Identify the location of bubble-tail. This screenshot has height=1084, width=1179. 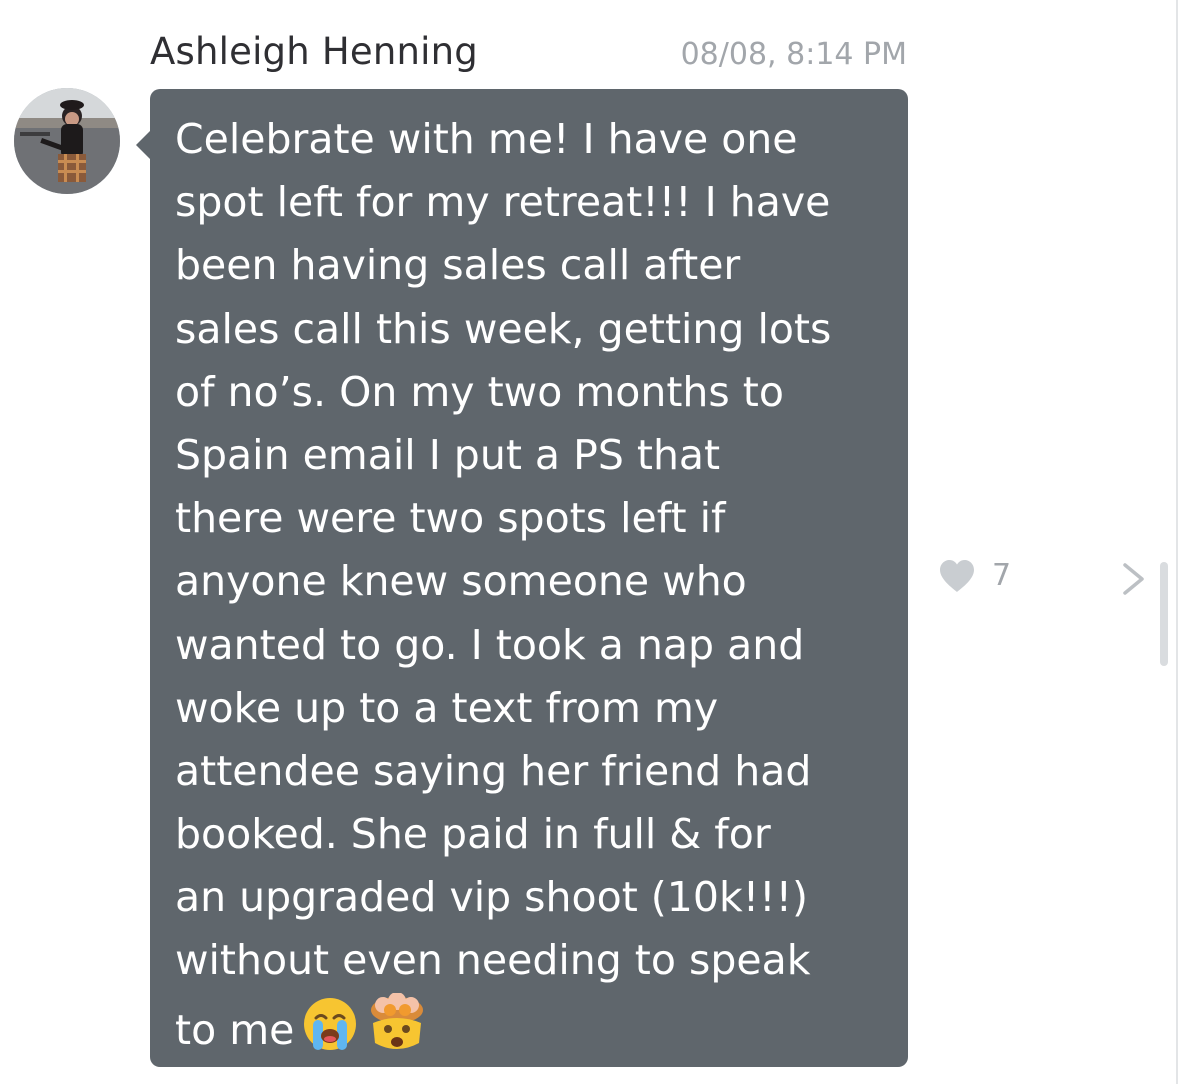
(143, 145).